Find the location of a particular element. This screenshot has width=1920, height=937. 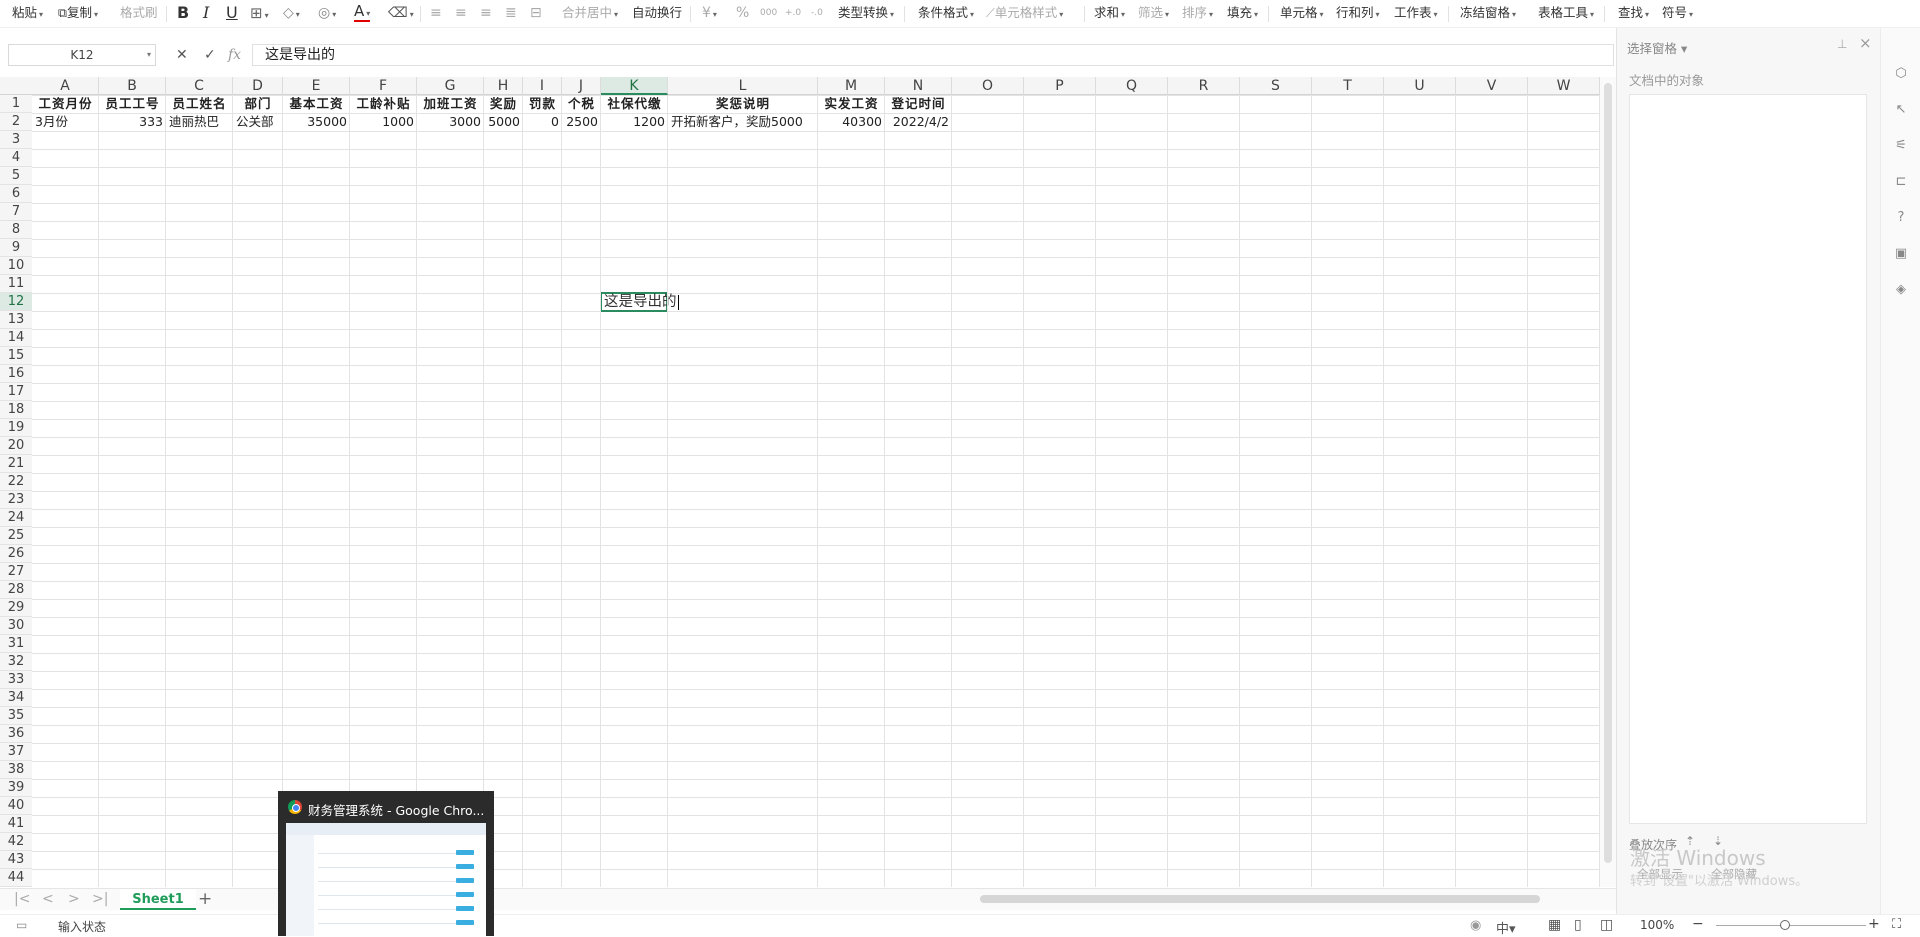

column-header: G is located at coordinates (450, 86).